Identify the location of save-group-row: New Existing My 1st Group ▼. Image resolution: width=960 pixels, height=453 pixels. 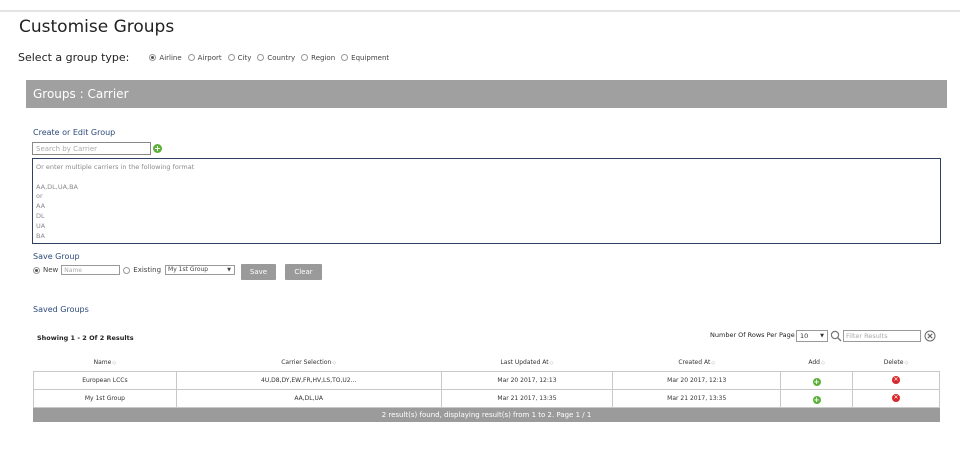
(134, 270).